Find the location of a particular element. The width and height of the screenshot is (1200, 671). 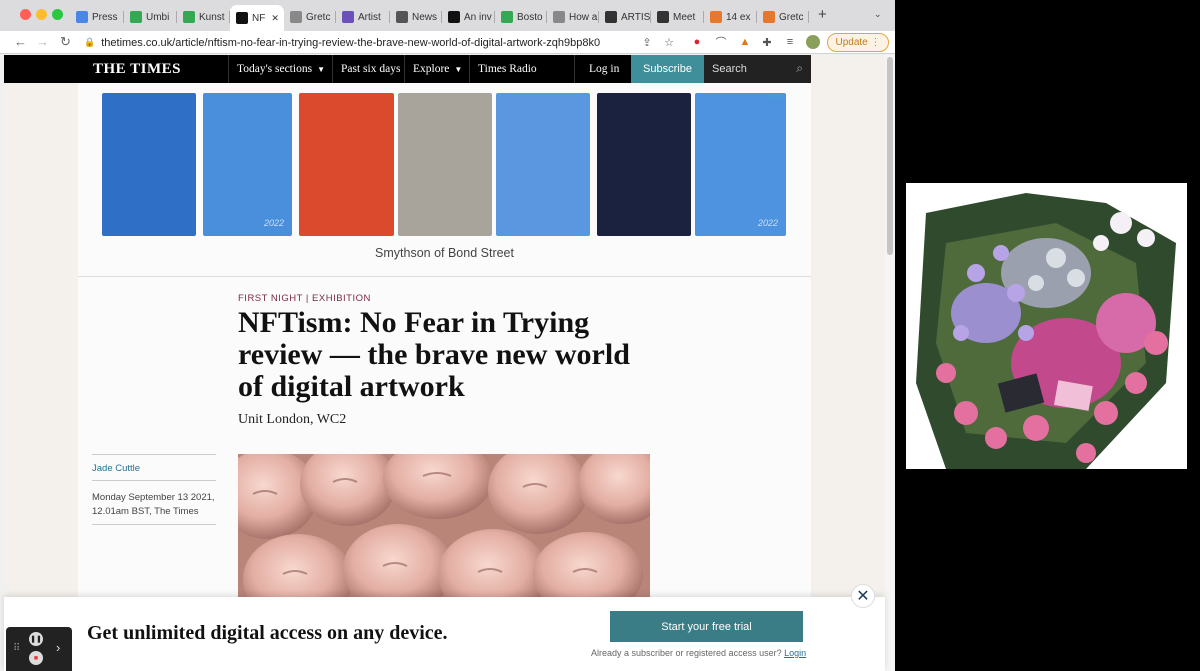

subscribe-button: Subscribe is located at coordinates (667, 69).